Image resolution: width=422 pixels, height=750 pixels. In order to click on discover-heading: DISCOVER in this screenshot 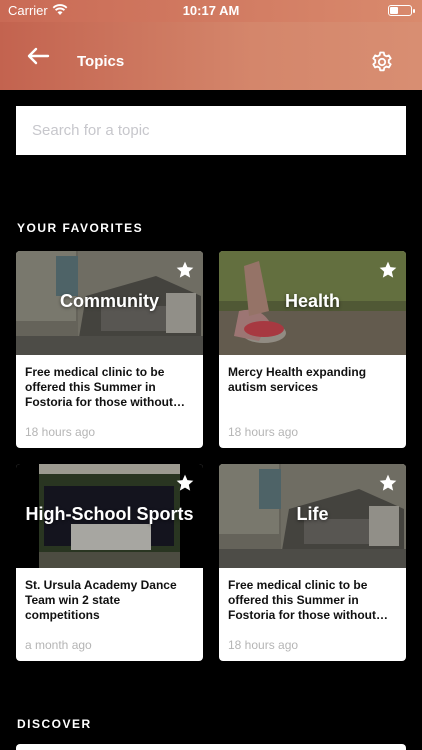, I will do `click(54, 724)`.